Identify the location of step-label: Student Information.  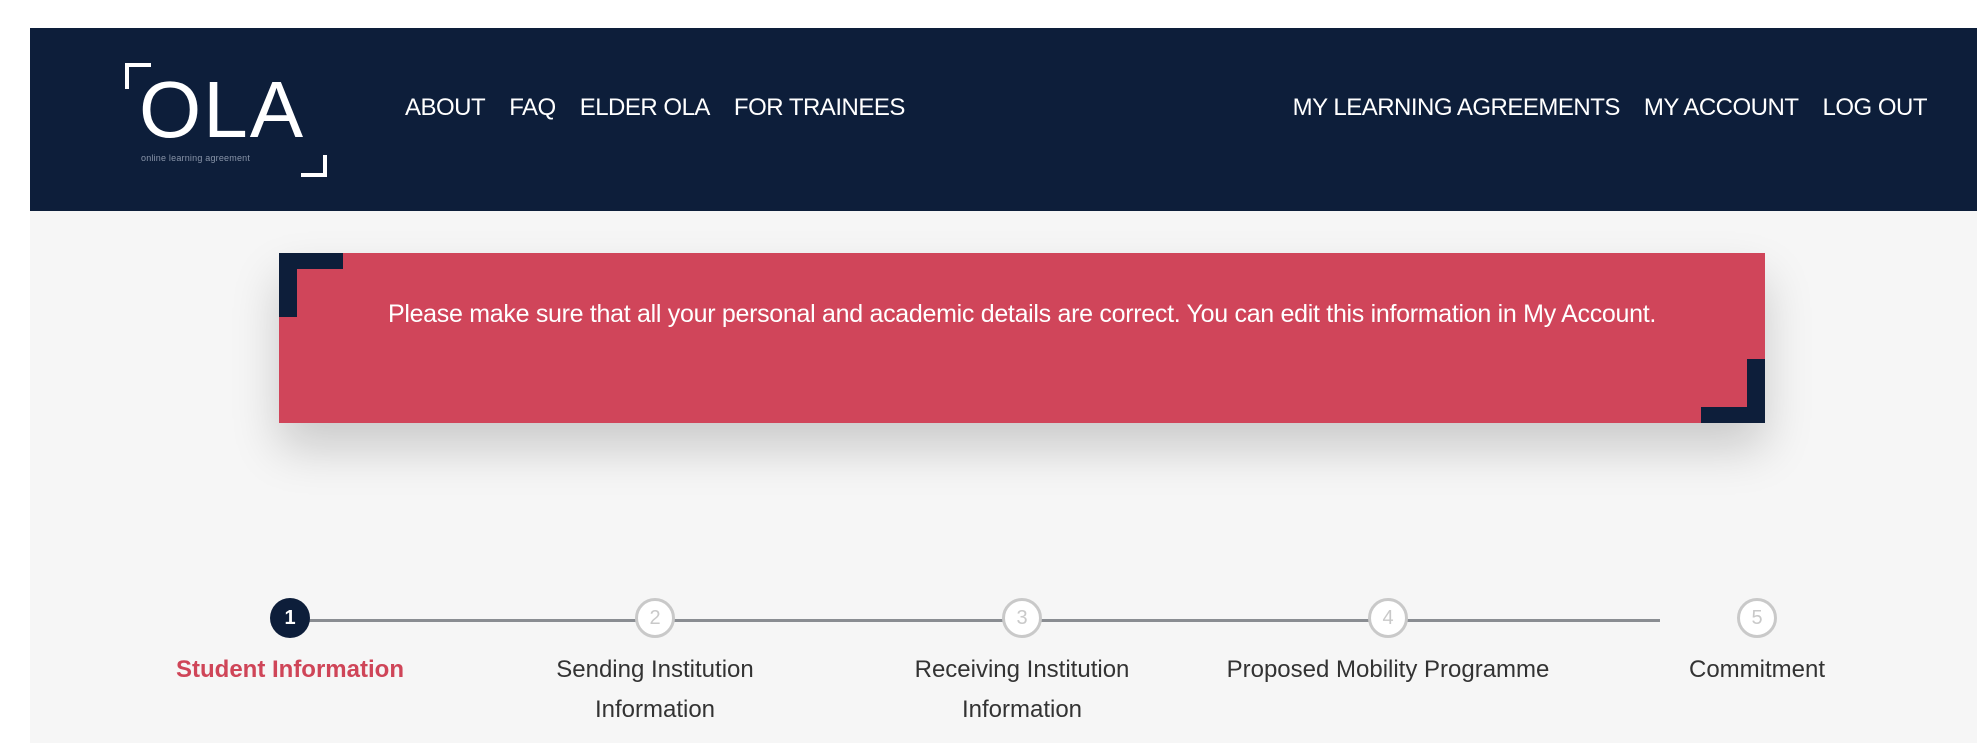
(290, 669).